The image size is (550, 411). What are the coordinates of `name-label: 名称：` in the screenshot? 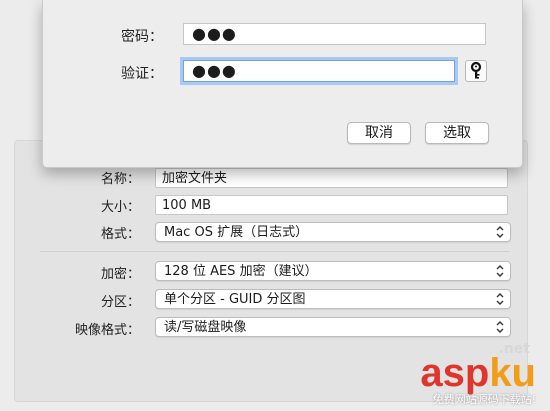 It's located at (120, 179).